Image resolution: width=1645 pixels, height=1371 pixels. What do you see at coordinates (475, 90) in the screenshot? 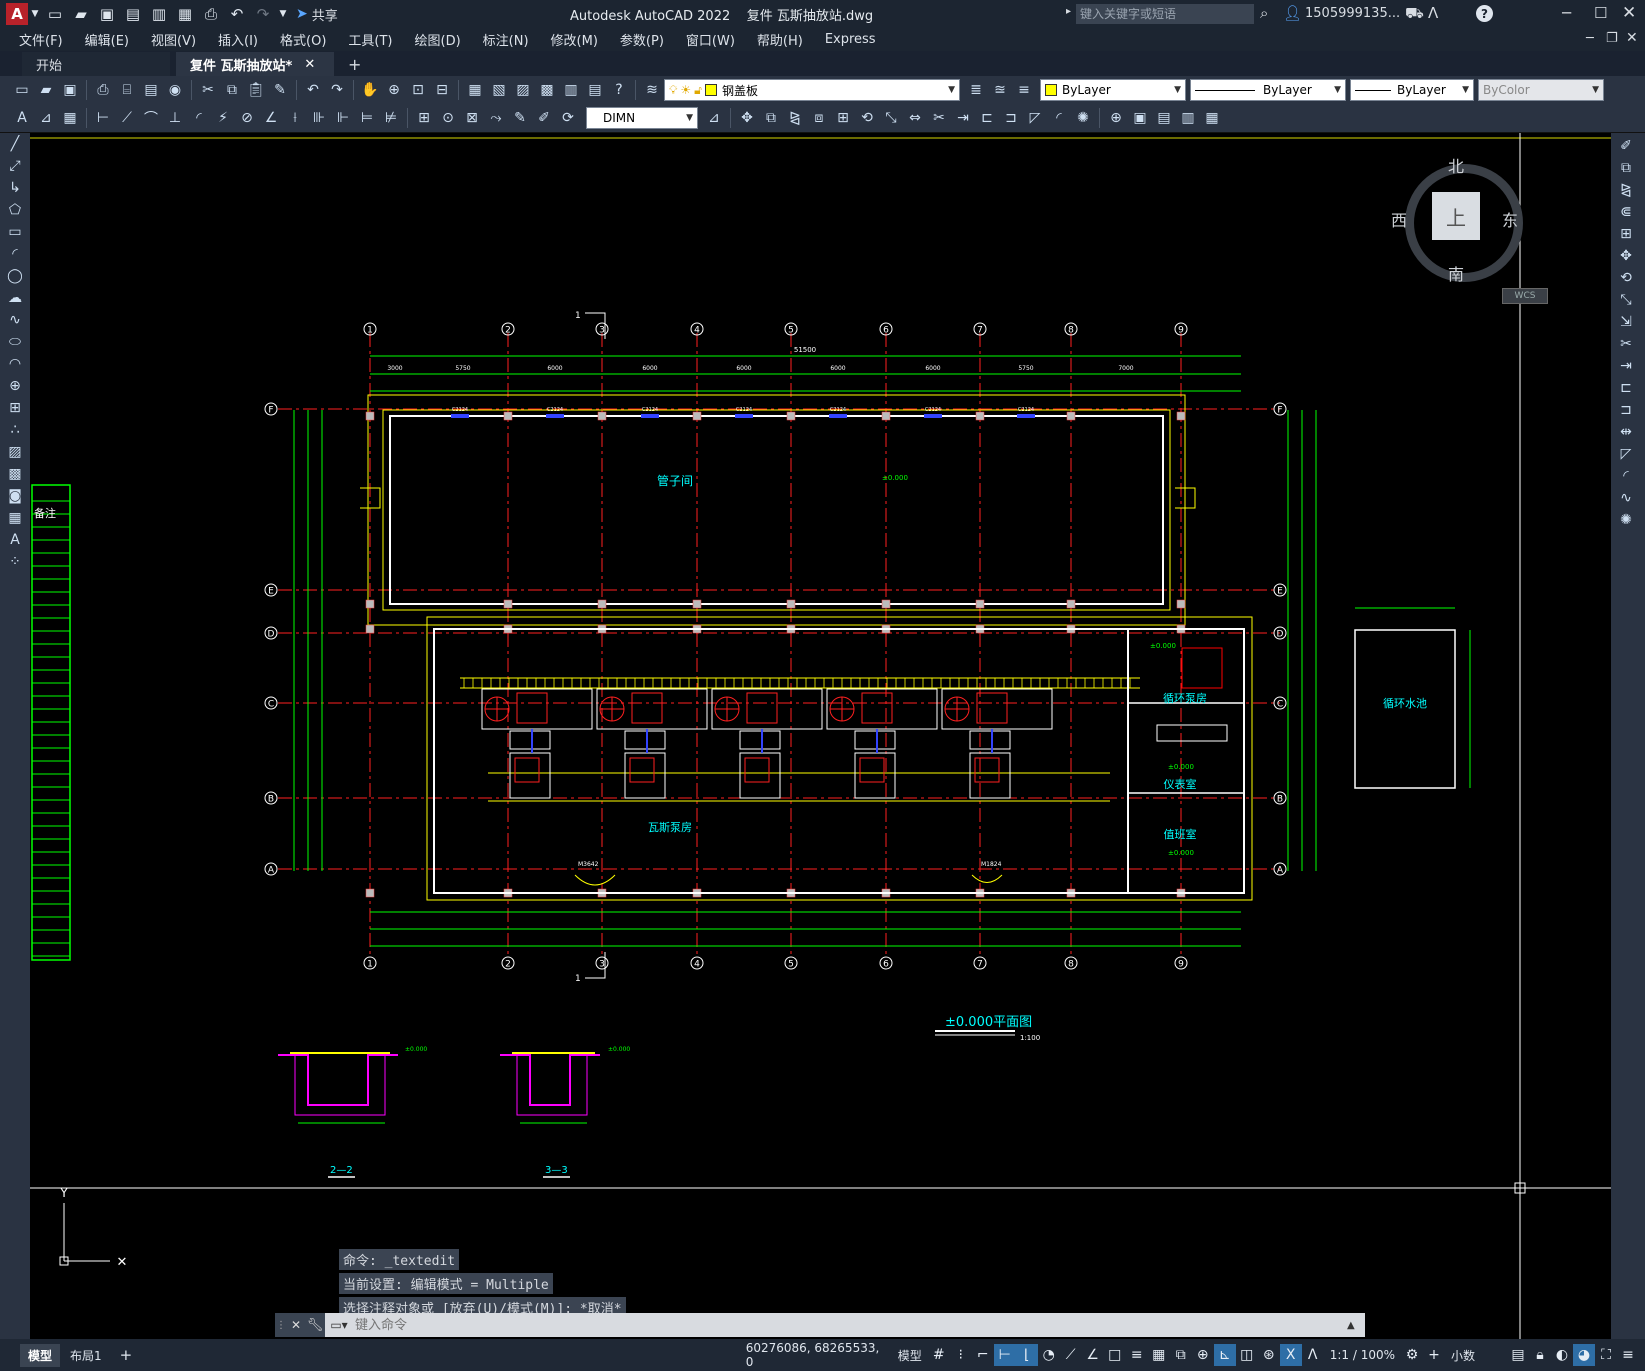
I see `properties-icon: ▦` at bounding box center [475, 90].